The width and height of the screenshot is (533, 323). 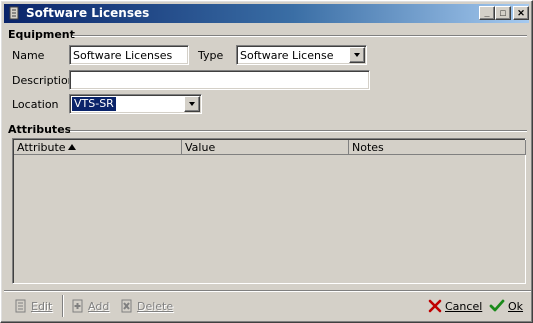 I want to click on ok-button-label: Ok, so click(x=516, y=306).